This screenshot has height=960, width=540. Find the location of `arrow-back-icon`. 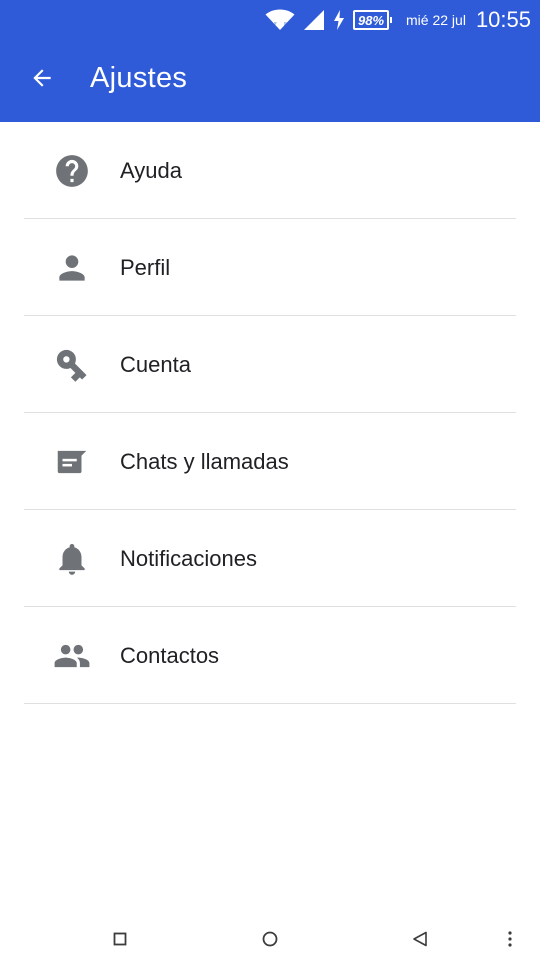

arrow-back-icon is located at coordinates (42, 80).